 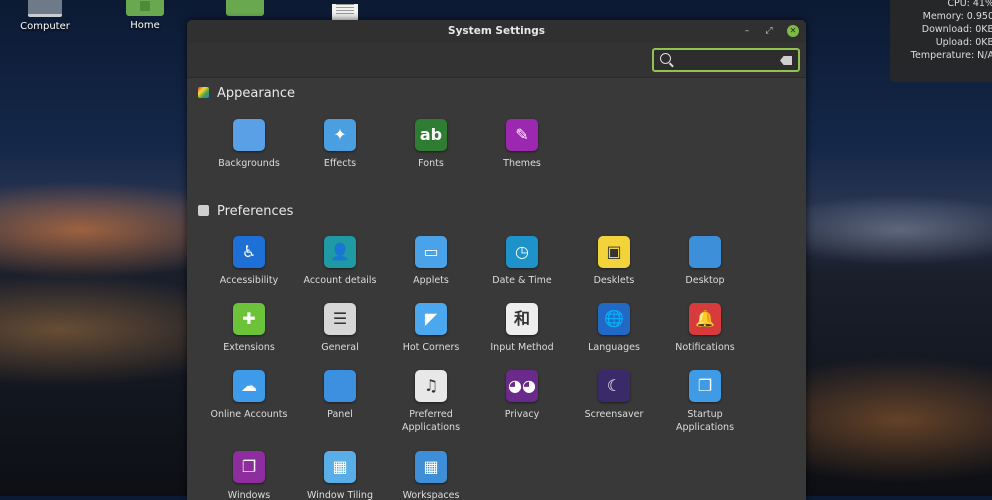 I want to click on notifications-icon: 🔔, so click(x=705, y=319).